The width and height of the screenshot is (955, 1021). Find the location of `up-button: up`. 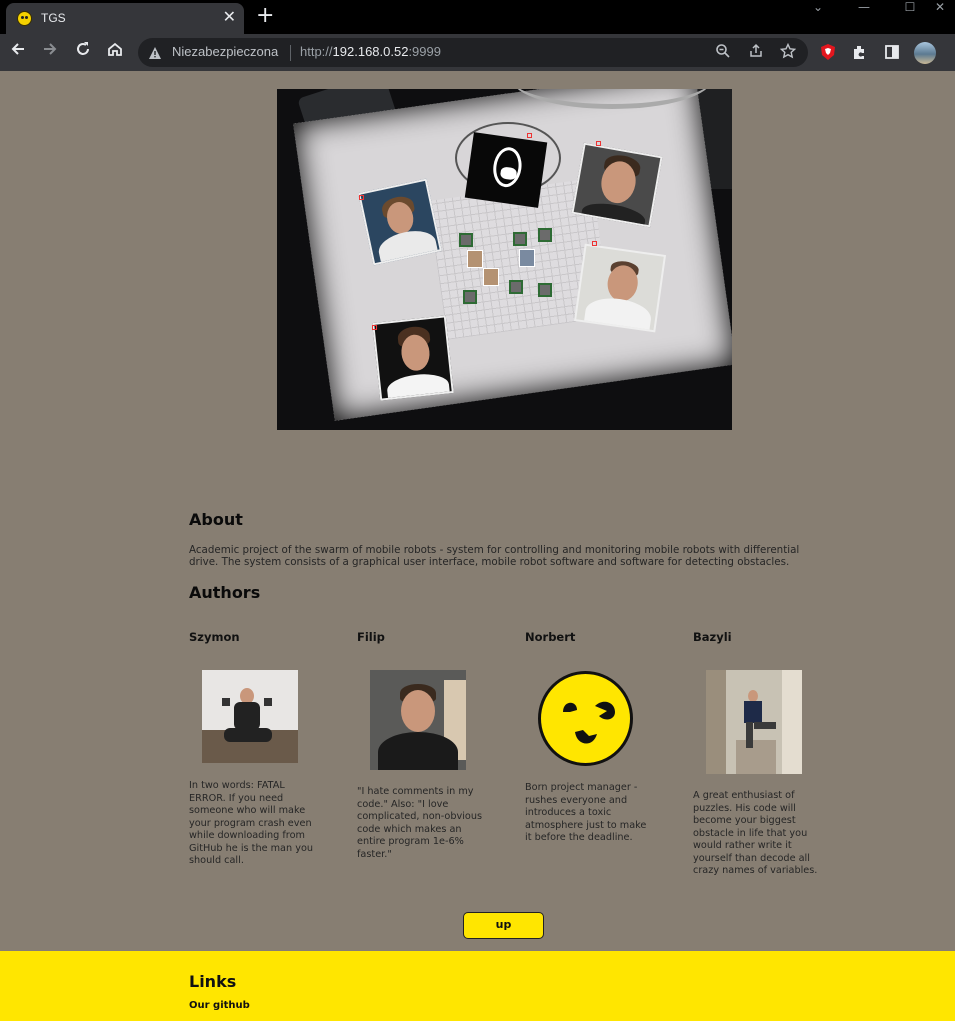

up-button: up is located at coordinates (503, 925).